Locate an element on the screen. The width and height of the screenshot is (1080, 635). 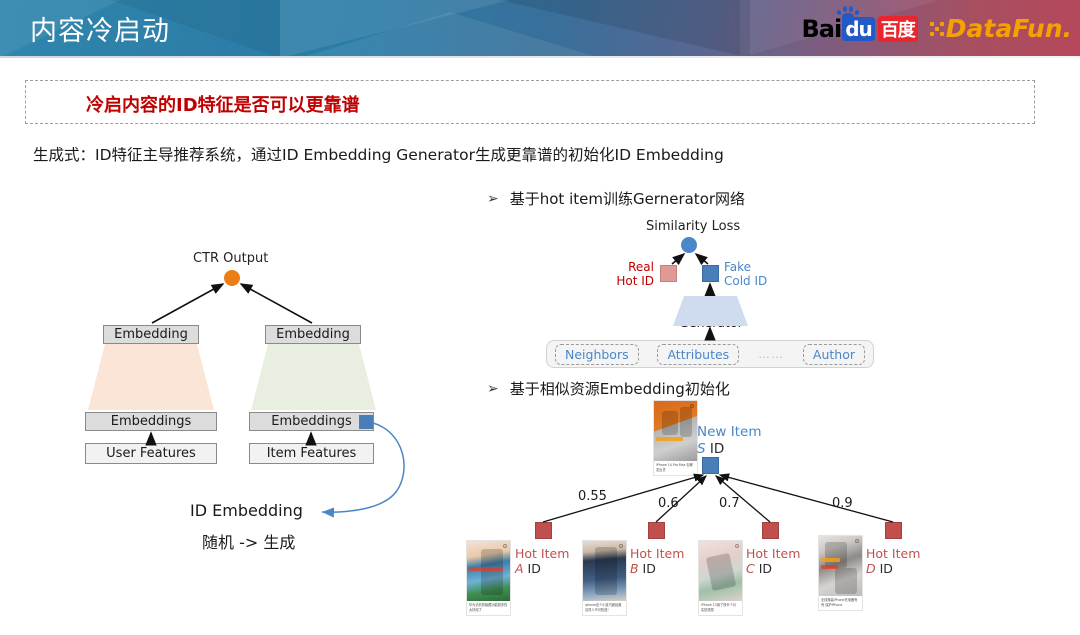
hot-b-title: Hot Item is located at coordinates (657, 553).